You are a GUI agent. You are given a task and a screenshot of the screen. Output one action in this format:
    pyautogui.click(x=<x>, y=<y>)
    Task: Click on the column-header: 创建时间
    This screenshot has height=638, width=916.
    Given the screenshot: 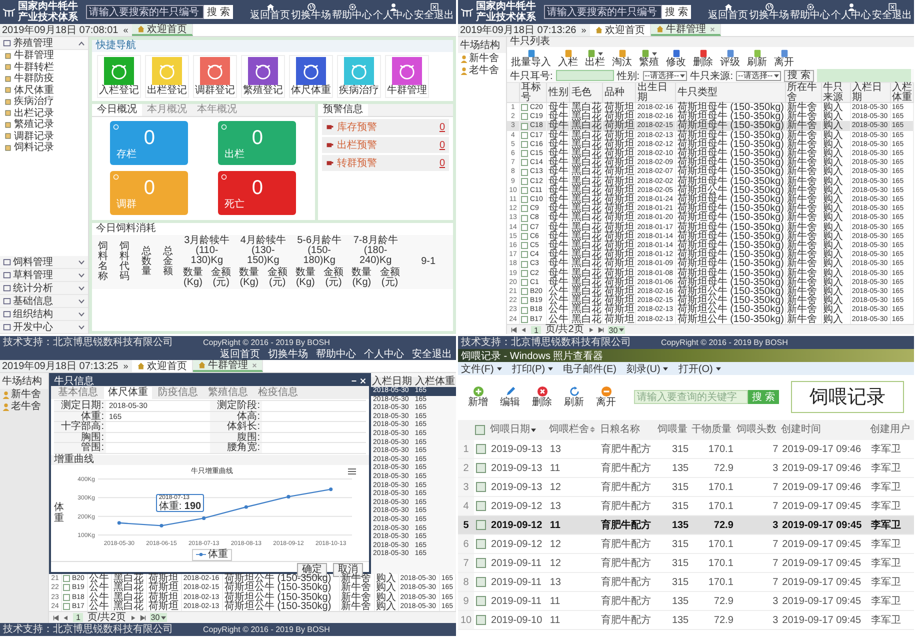 What is the action you would take?
    pyautogui.click(x=825, y=430)
    